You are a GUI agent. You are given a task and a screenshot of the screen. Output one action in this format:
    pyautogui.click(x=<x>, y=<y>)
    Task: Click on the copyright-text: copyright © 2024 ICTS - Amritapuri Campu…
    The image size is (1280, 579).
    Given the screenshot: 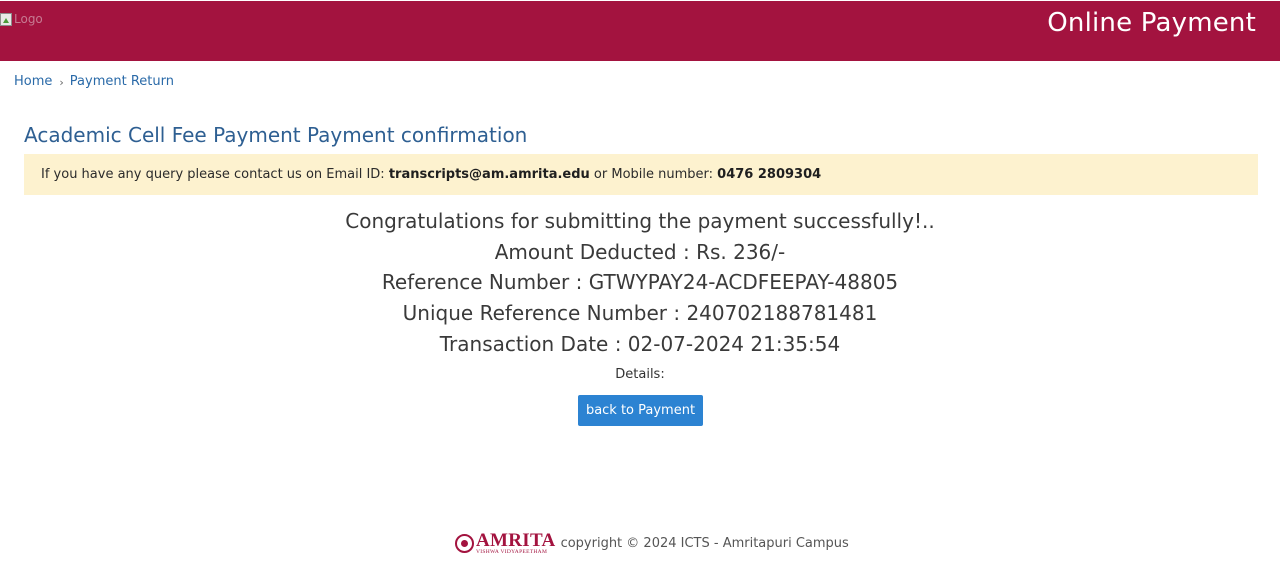 What is the action you would take?
    pyautogui.click(x=704, y=543)
    